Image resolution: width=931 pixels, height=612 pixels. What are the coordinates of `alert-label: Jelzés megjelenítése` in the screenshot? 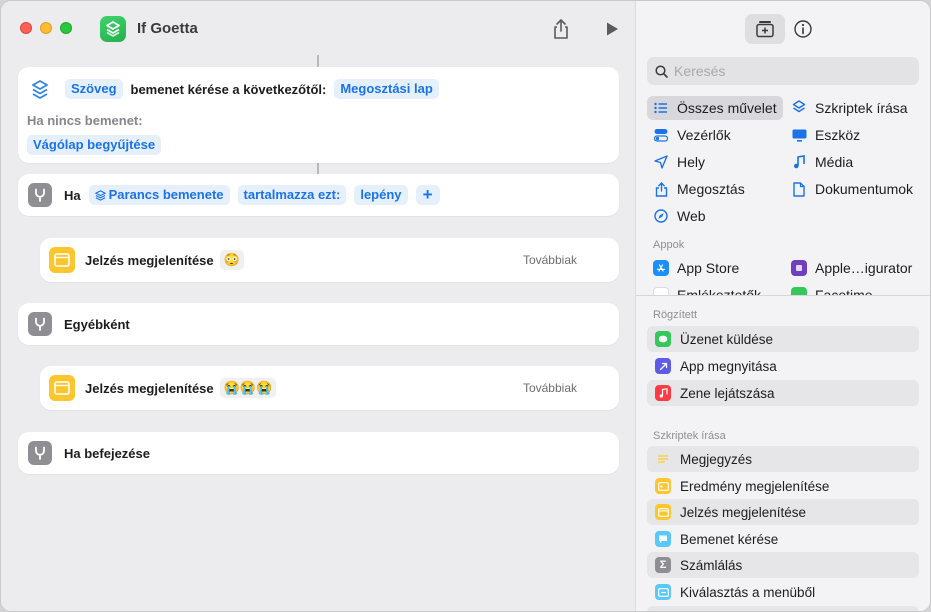 It's located at (149, 260).